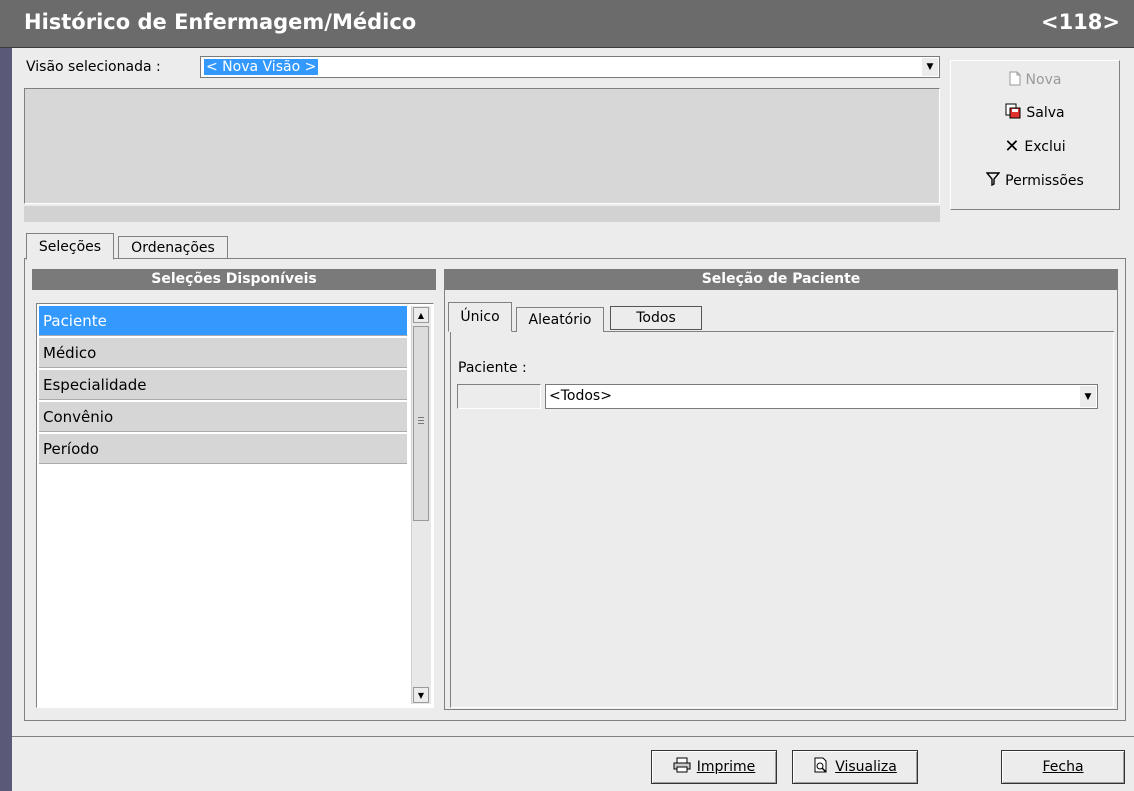  What do you see at coordinates (480, 317) in the screenshot?
I see `tab-unico: Único` at bounding box center [480, 317].